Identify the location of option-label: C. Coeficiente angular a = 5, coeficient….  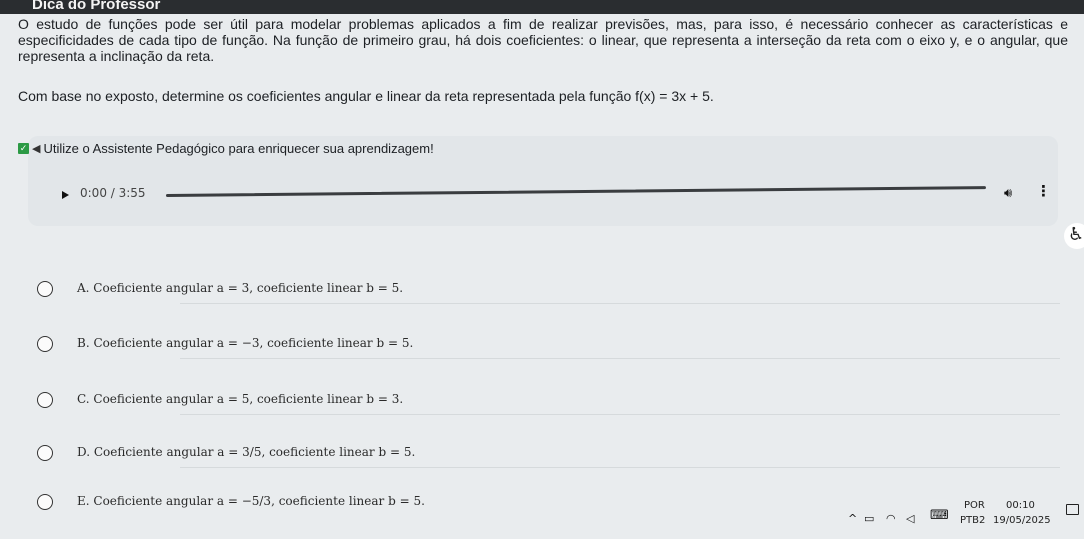
(240, 399).